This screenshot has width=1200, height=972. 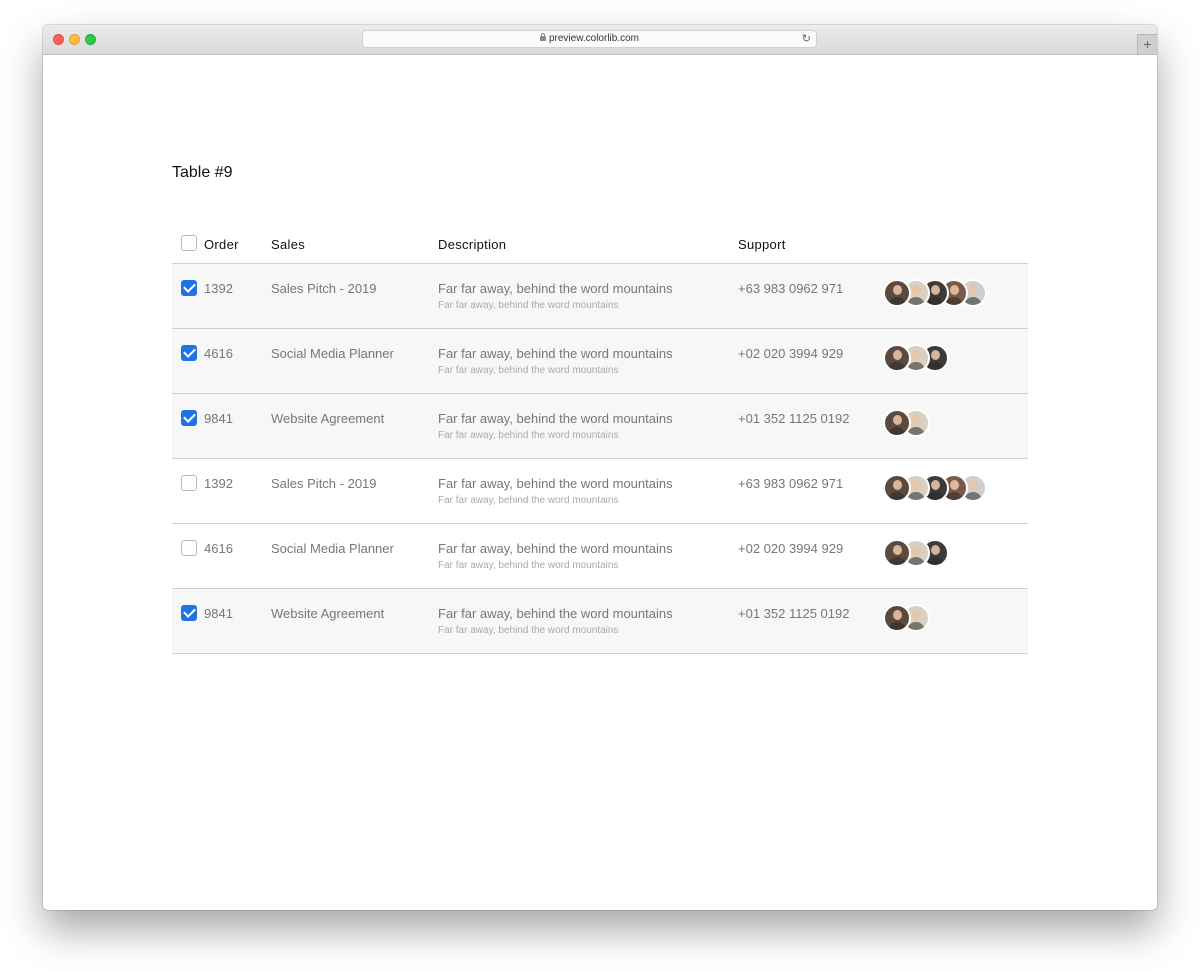 I want to click on header-sales: Sales, so click(x=288, y=244).